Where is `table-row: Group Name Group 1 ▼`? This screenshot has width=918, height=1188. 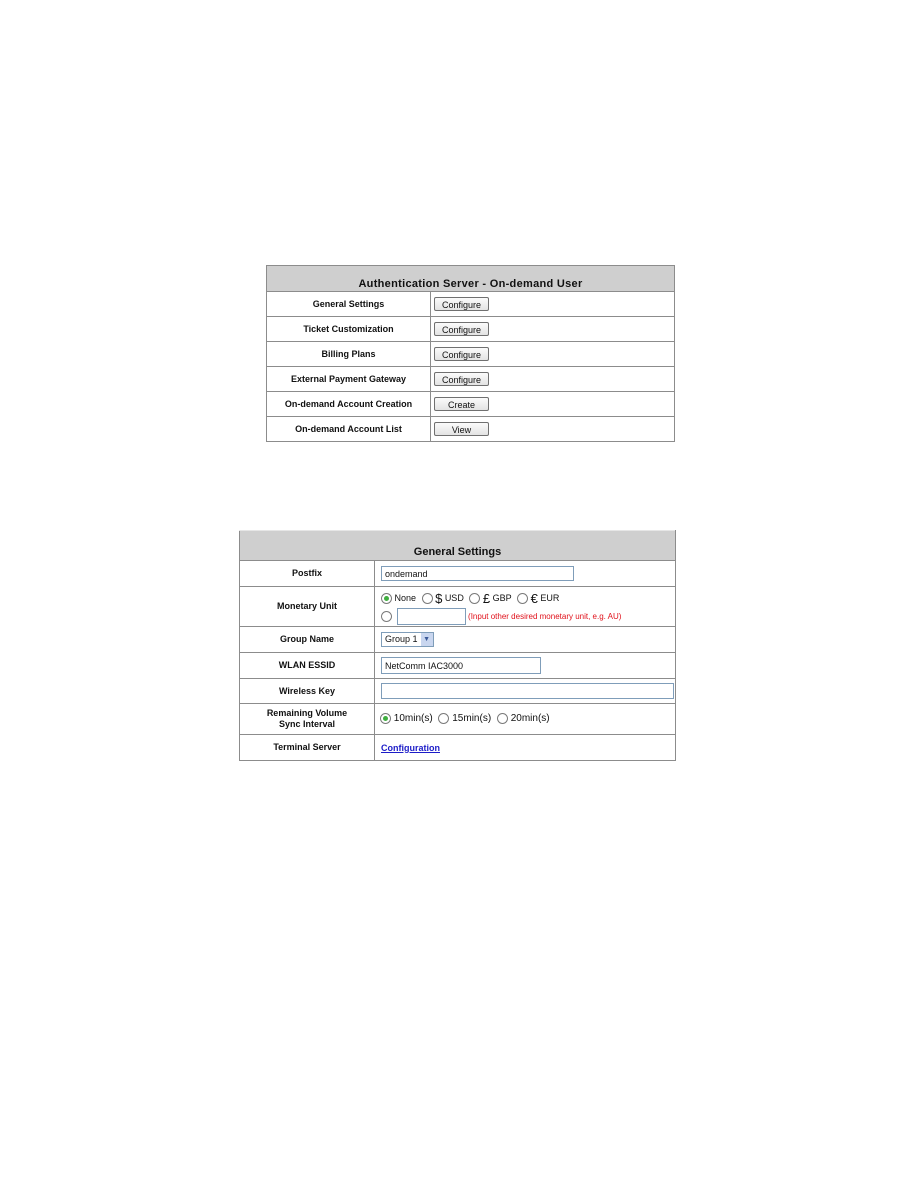 table-row: Group Name Group 1 ▼ is located at coordinates (457, 639).